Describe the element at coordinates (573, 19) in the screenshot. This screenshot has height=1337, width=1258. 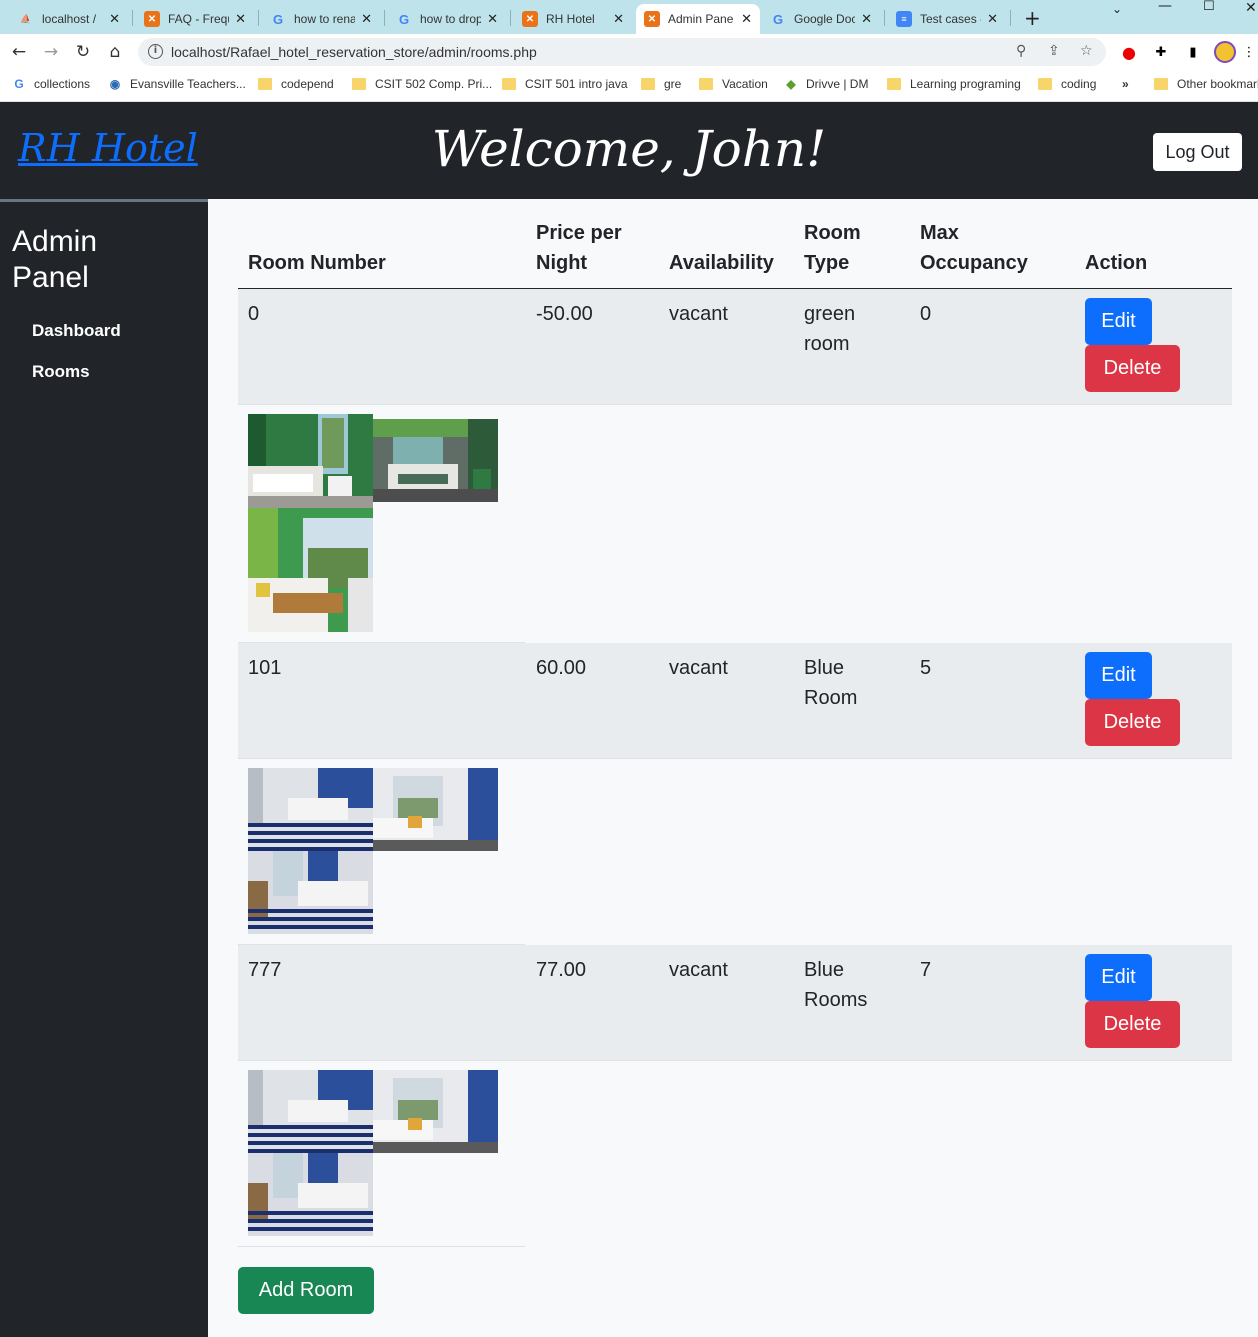
I see `browser-tab: ✕ RH Hotel ✕` at that location.